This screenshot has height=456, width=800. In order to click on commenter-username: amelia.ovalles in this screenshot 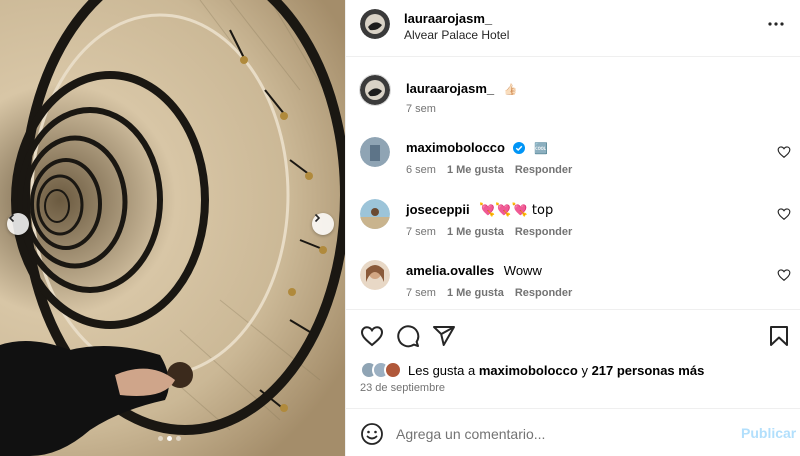, I will do `click(450, 270)`.